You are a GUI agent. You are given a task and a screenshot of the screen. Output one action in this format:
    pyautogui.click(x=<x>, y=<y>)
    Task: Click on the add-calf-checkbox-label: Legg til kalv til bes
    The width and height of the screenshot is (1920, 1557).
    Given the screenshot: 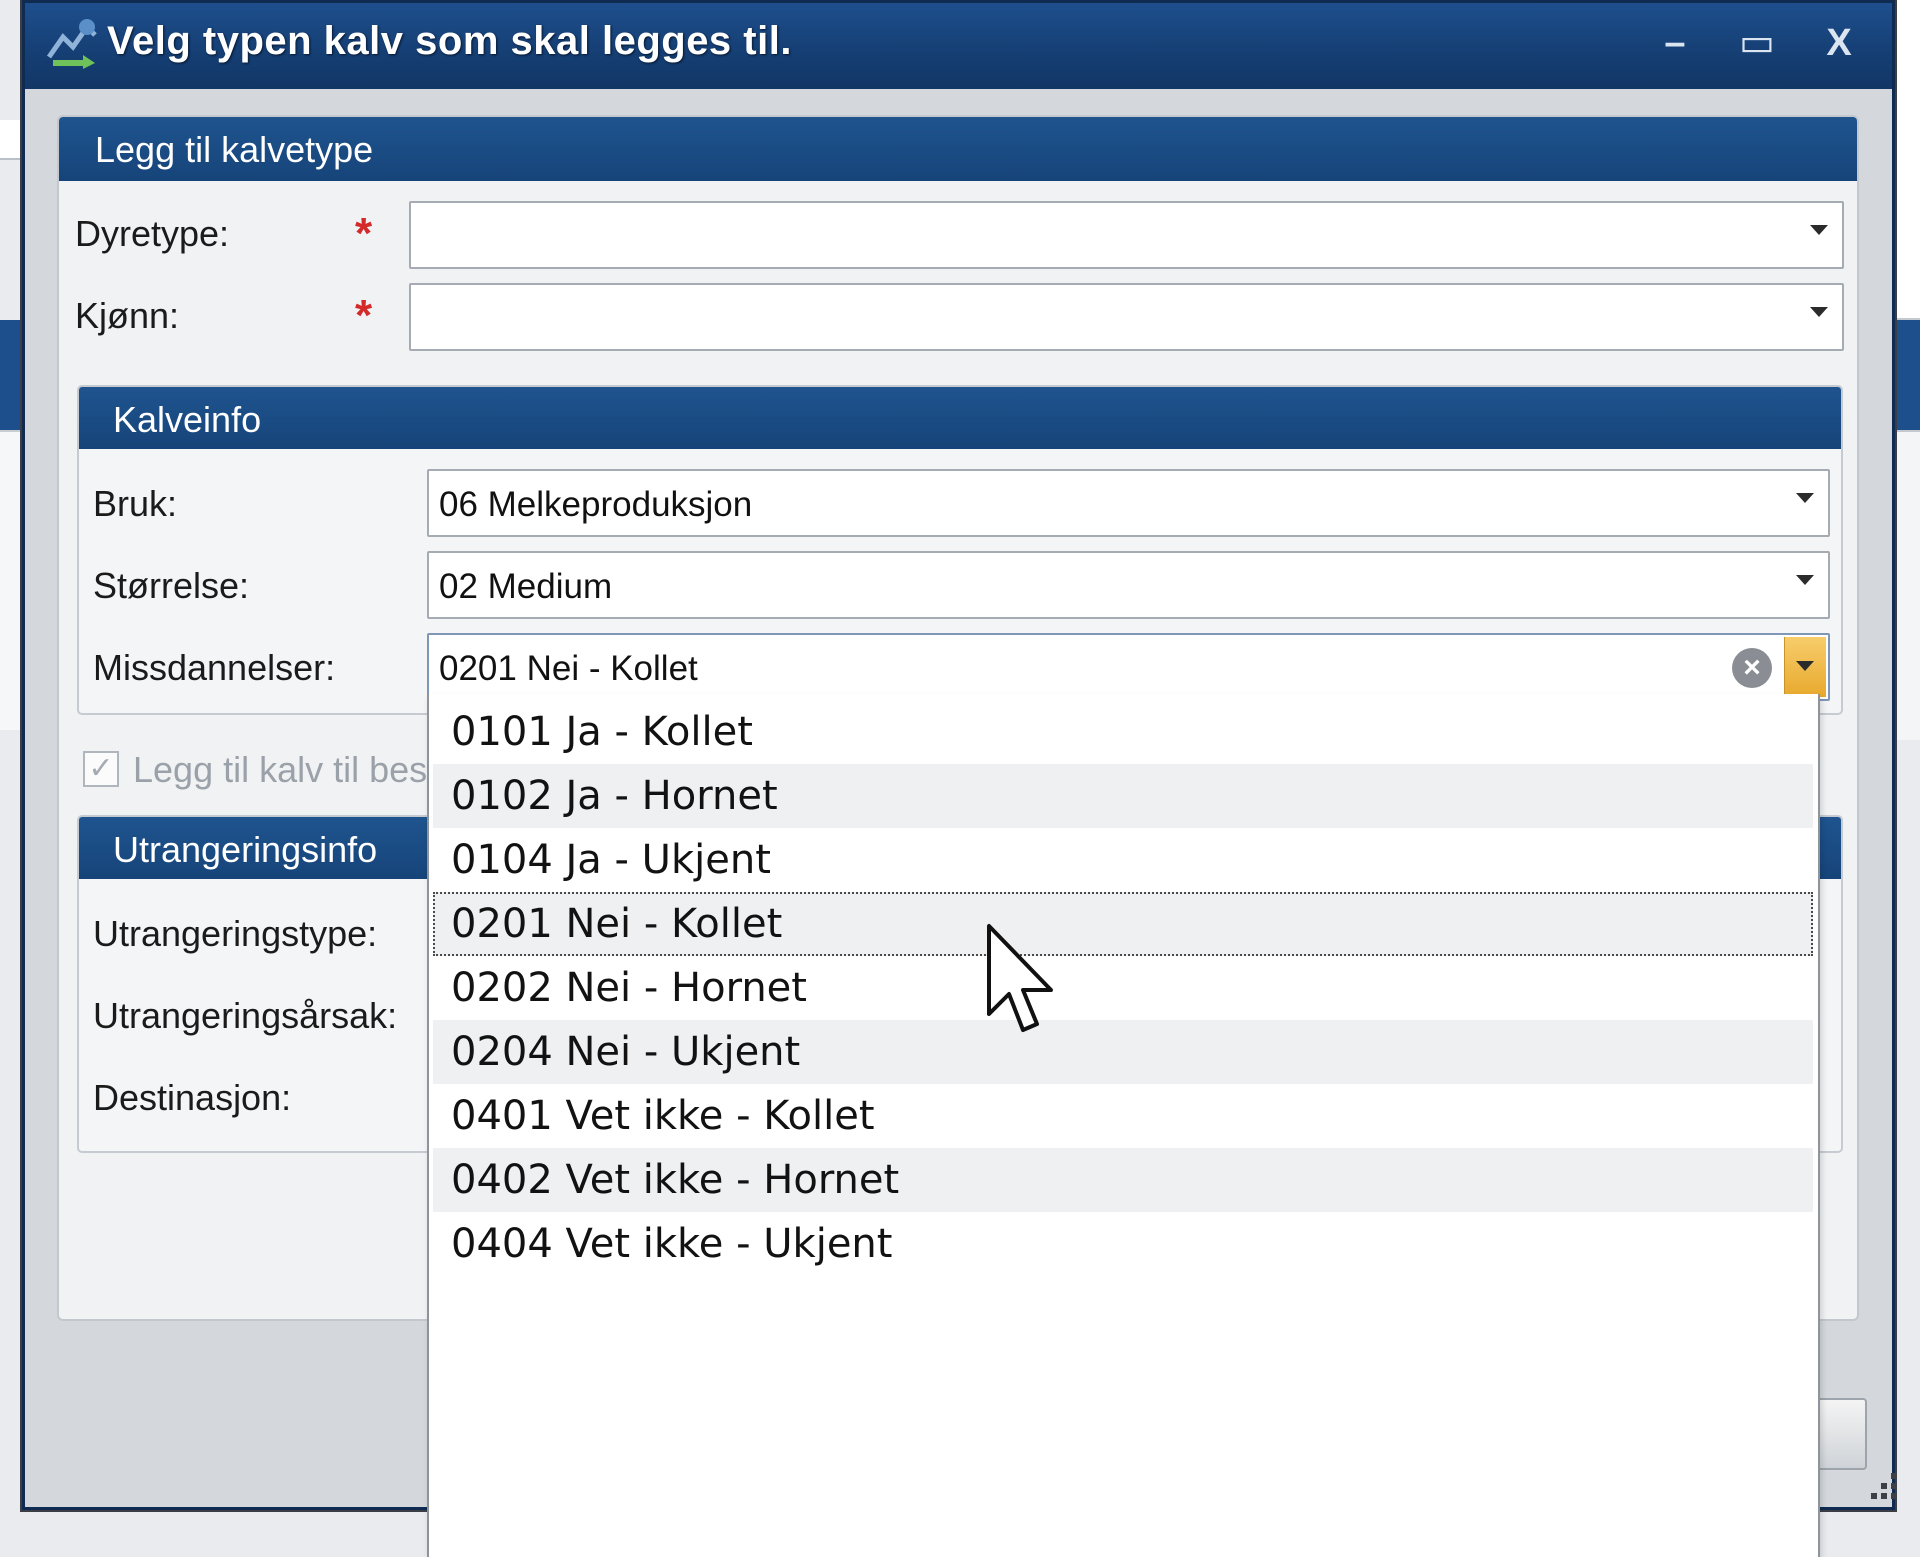 What is the action you would take?
    pyautogui.click(x=280, y=769)
    